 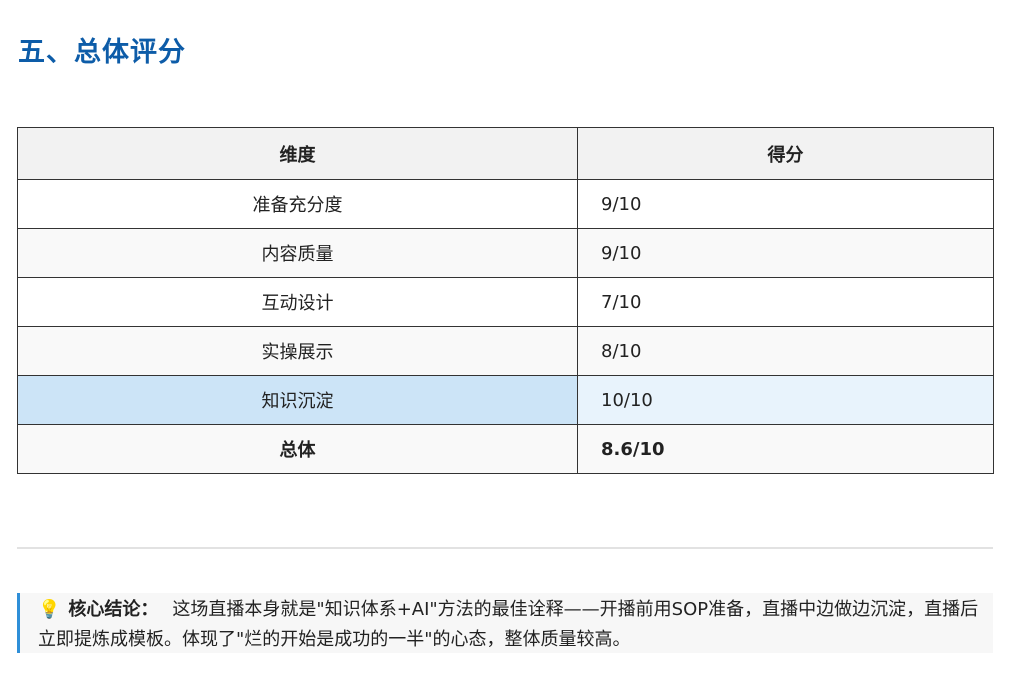 I want to click on dimension-cell: 知识沉淀, so click(x=297, y=400).